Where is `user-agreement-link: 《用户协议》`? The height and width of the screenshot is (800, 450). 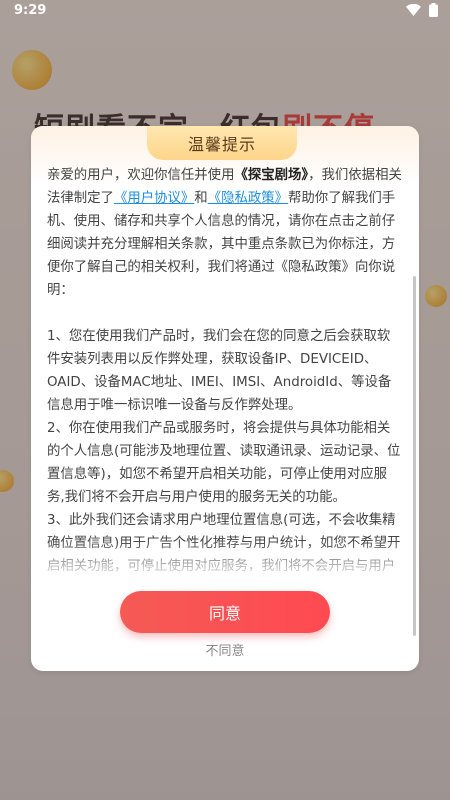
user-agreement-link: 《用户协议》 is located at coordinates (154, 198).